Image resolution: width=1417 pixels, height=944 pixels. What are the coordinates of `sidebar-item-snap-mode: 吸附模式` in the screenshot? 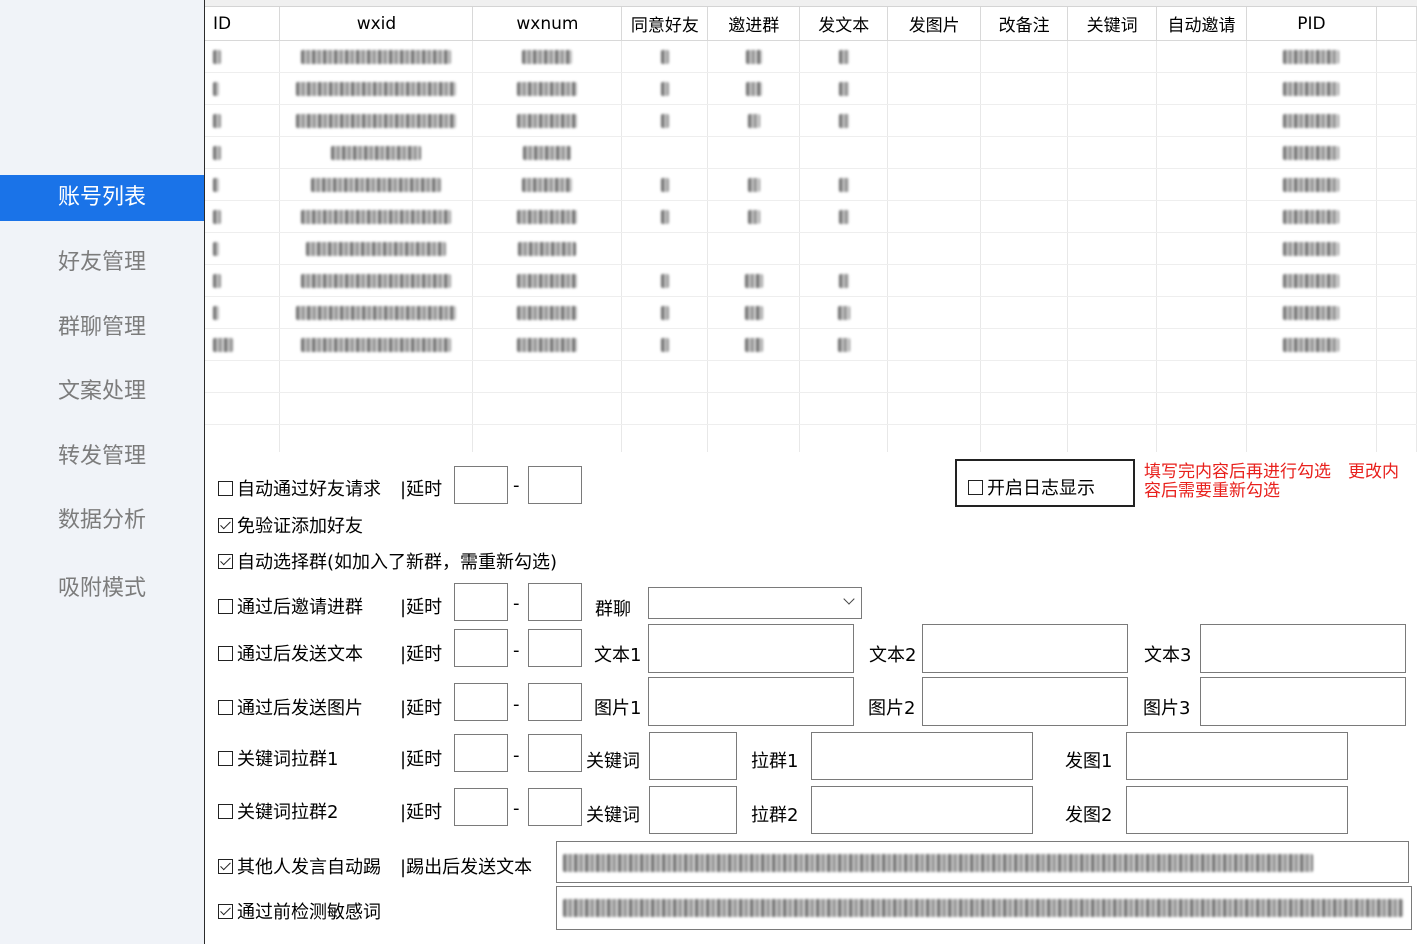 It's located at (102, 589).